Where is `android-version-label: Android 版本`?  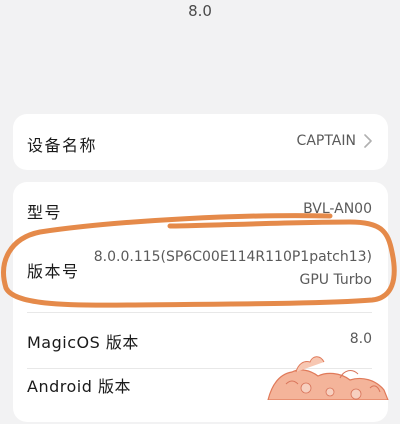 android-version-label: Android 版本 is located at coordinates (79, 386).